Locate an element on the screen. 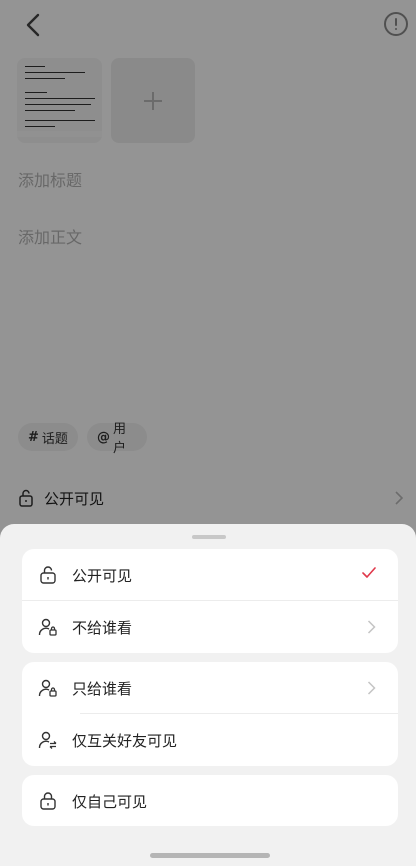  option-mutual-friends: 仅互关好友可见 is located at coordinates (210, 740).